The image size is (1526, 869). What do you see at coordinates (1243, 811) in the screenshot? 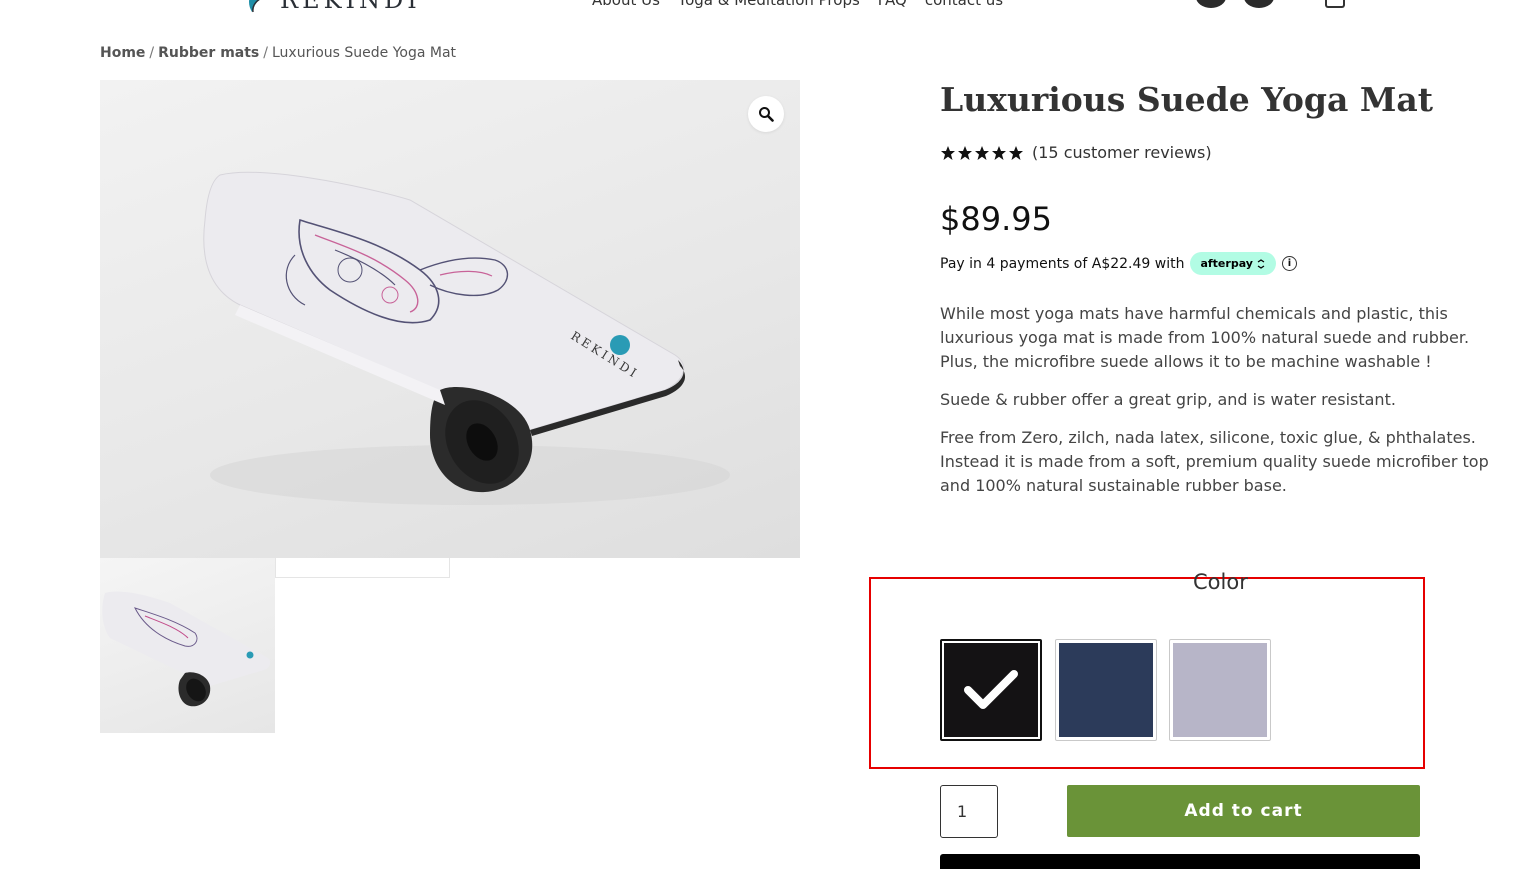
I see `add-to-cart-button: Add to cart` at bounding box center [1243, 811].